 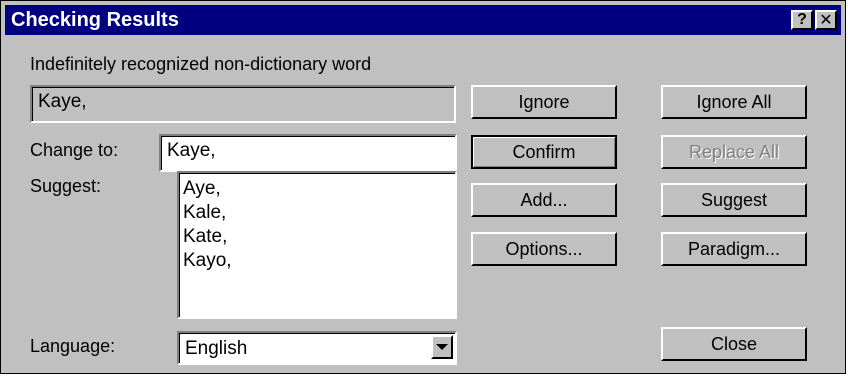 I want to click on change-to-input: Kaye,, so click(x=308, y=153).